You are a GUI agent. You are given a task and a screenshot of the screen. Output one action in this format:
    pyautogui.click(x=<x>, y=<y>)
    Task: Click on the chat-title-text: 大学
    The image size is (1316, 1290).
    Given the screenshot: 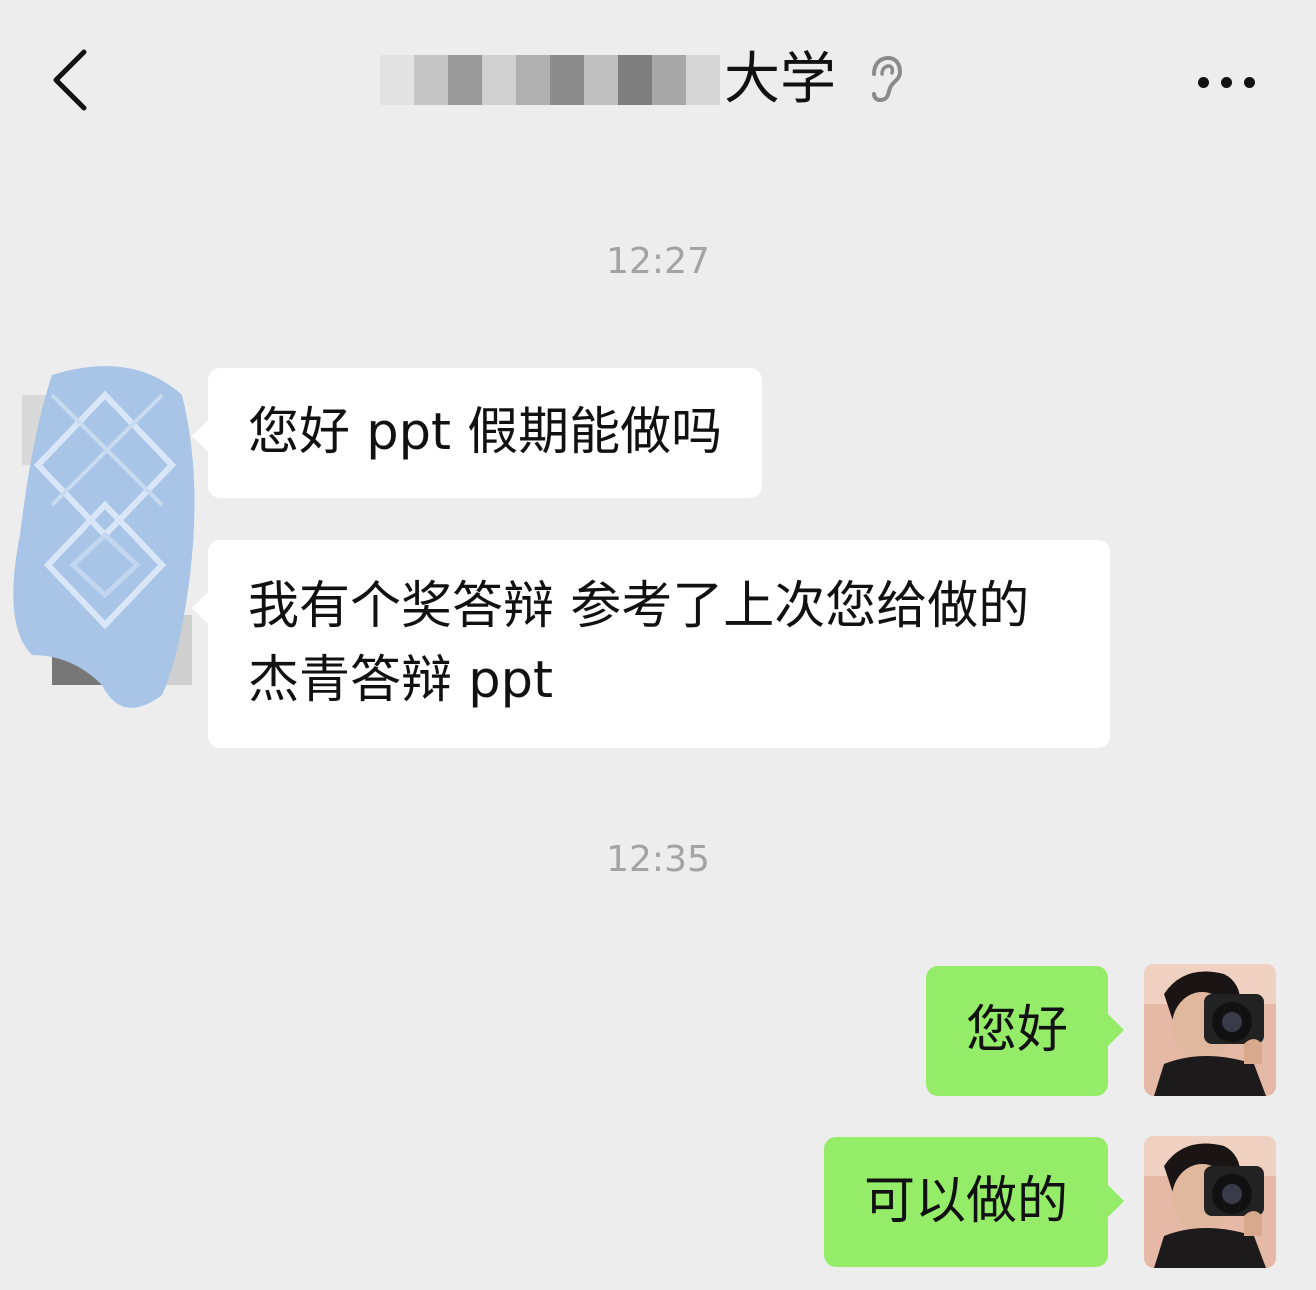 What is the action you would take?
    pyautogui.click(x=780, y=79)
    